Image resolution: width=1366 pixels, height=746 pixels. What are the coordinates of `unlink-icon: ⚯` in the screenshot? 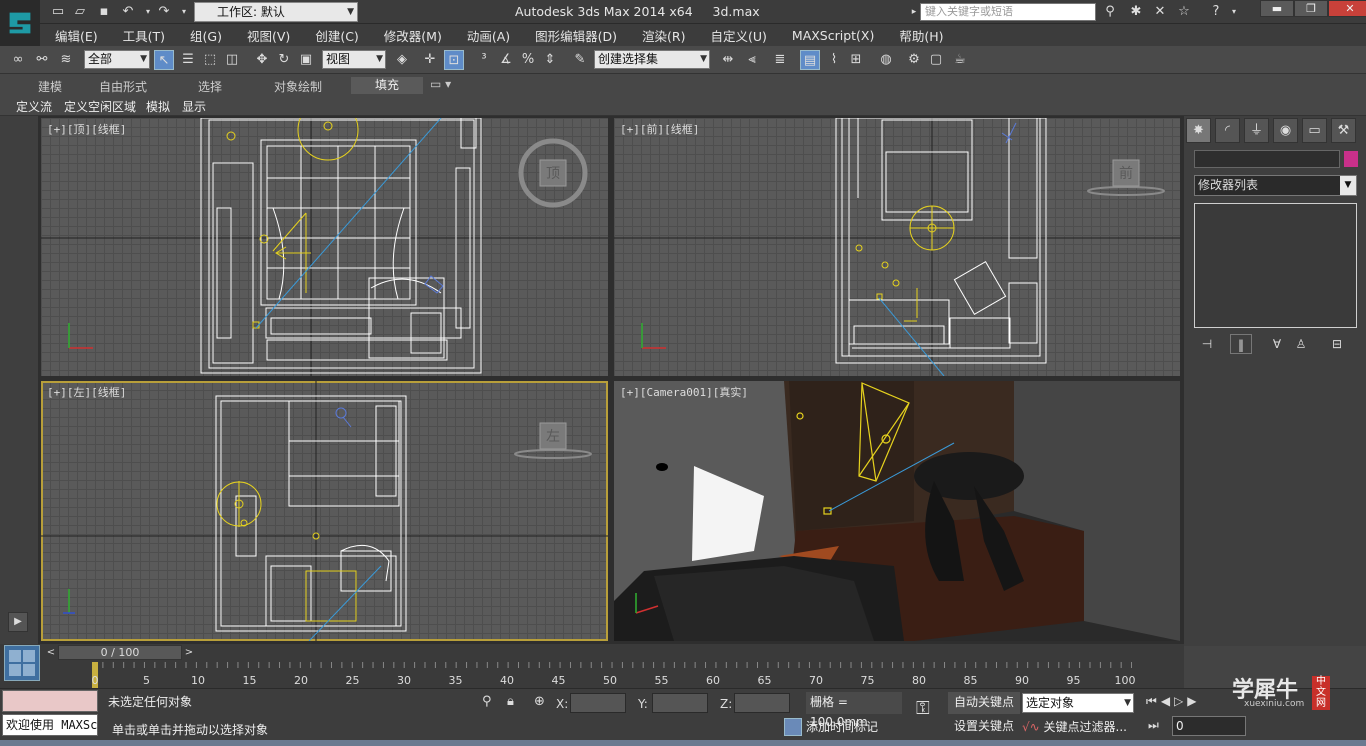 It's located at (42, 60).